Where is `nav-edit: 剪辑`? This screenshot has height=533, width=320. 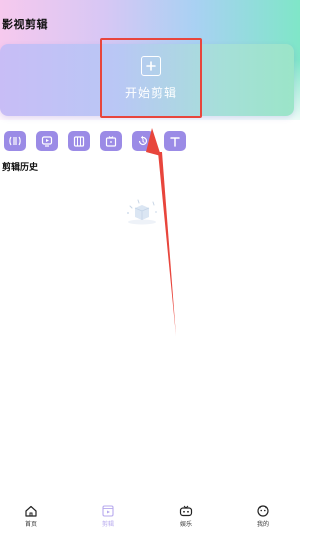 nav-edit: 剪辑 is located at coordinates (108, 517).